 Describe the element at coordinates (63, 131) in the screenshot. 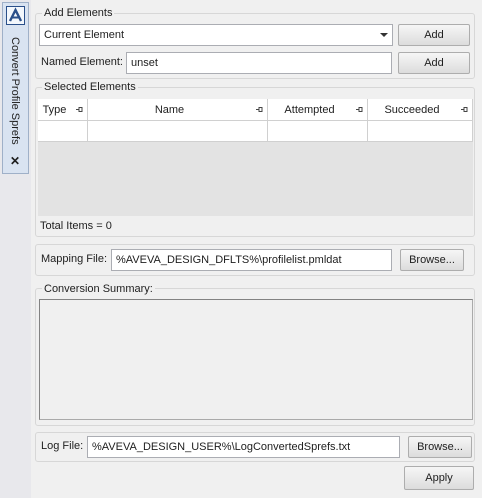

I see `table-cell-type` at that location.